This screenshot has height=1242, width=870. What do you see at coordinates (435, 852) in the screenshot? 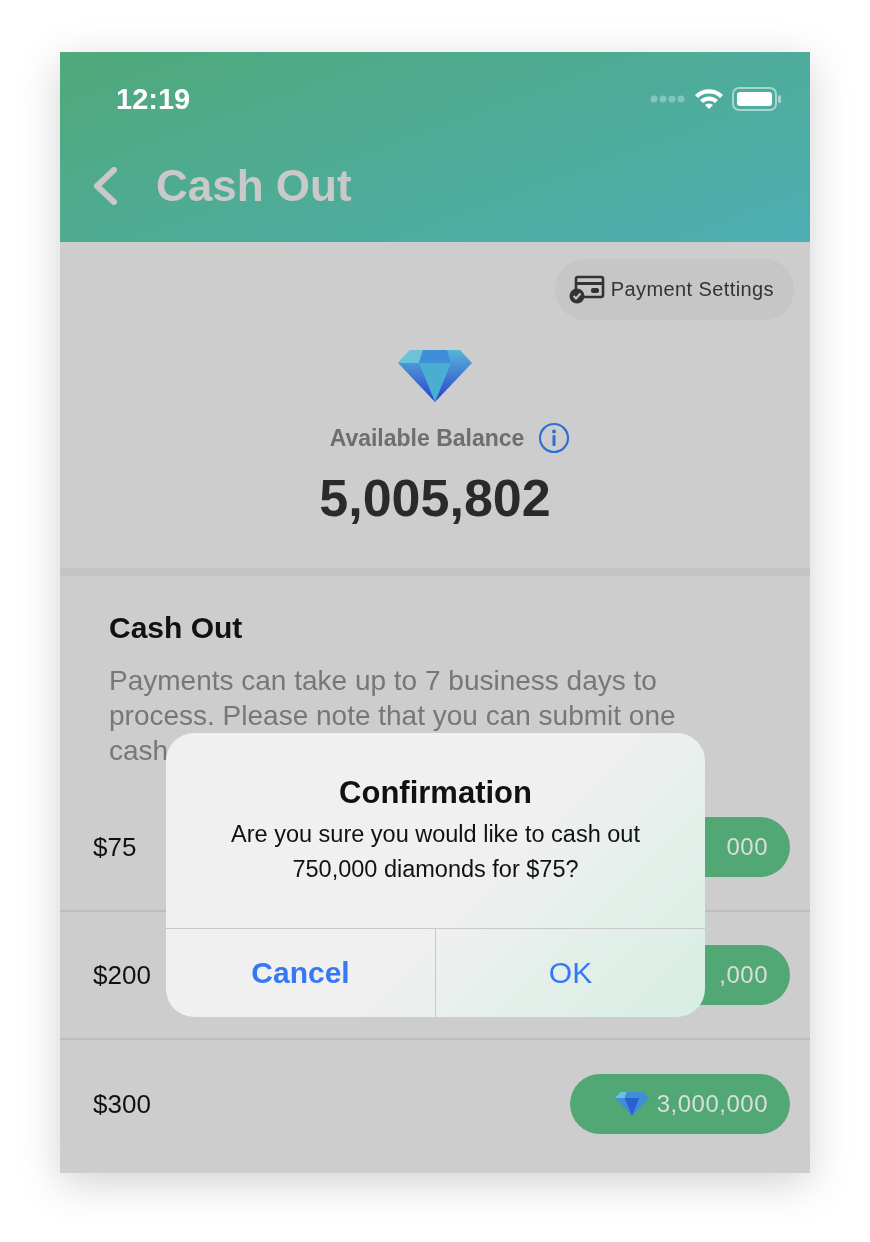
I see `dialog-message: Are you sure you would like to cash out 750,000 diamonds for $75?` at bounding box center [435, 852].